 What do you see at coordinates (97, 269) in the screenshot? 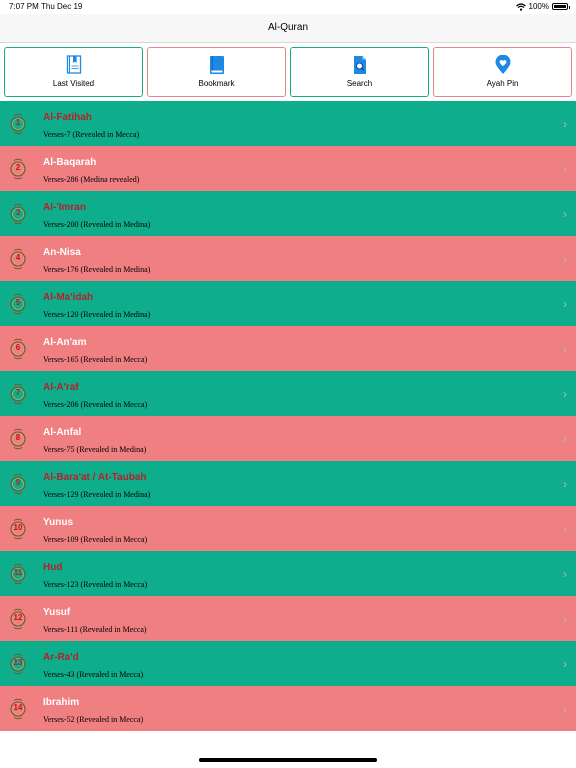
I see `surah-verses-info: Verses-176 (Revealed in Medina)` at bounding box center [97, 269].